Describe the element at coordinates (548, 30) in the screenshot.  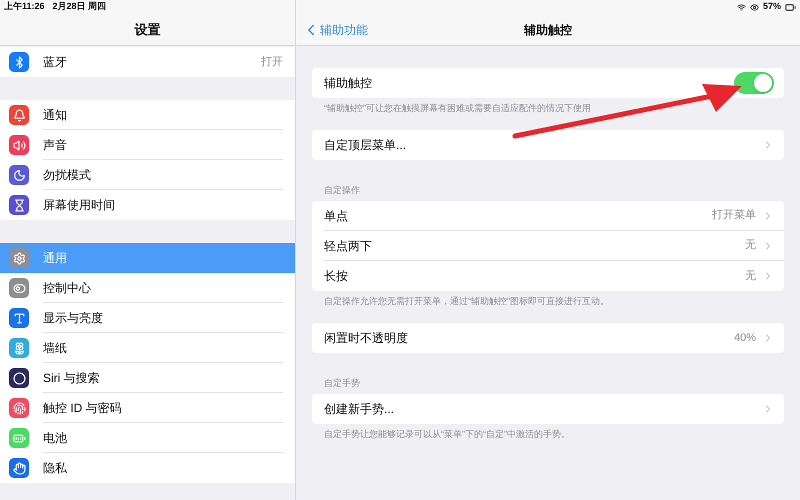
I see `page-title: 辅助触控` at that location.